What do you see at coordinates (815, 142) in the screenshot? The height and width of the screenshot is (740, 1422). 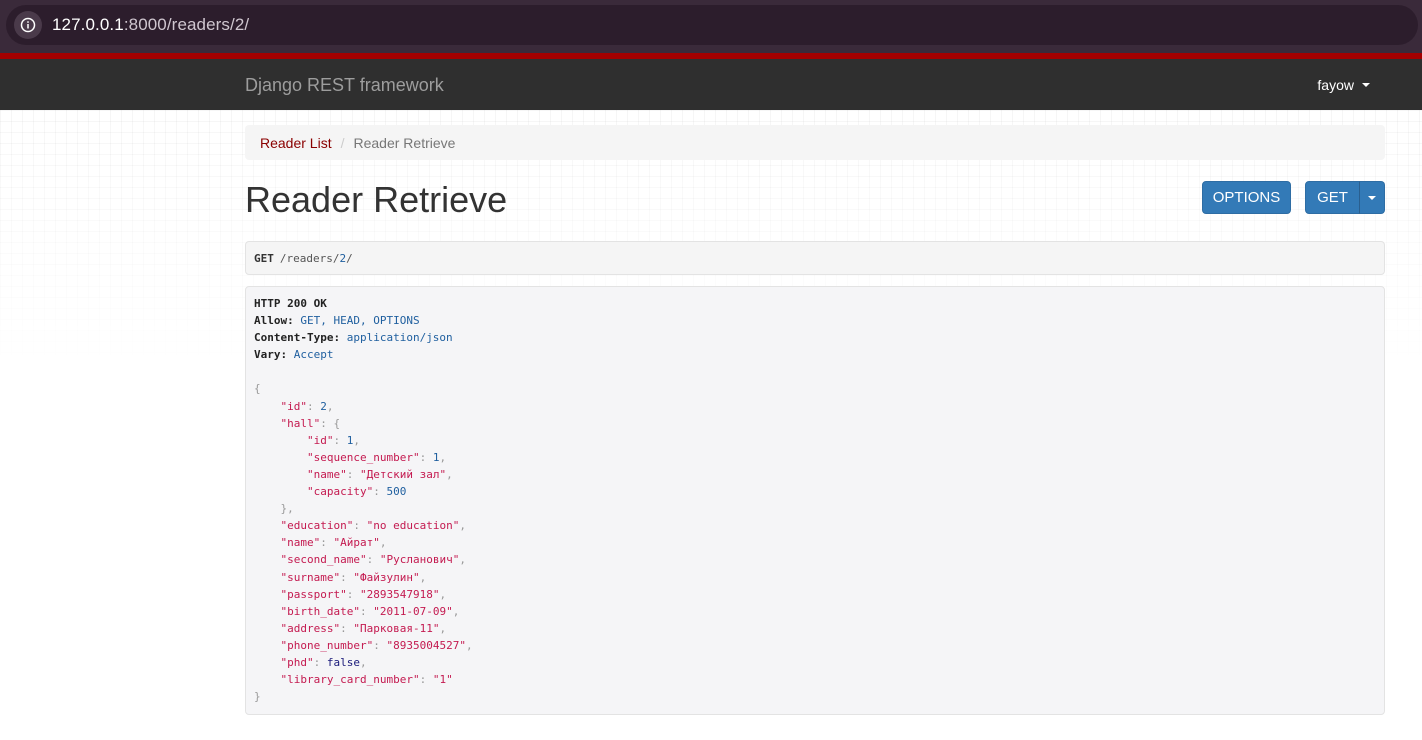 I see `breadcrumb: Reader List / Reader Retrieve` at bounding box center [815, 142].